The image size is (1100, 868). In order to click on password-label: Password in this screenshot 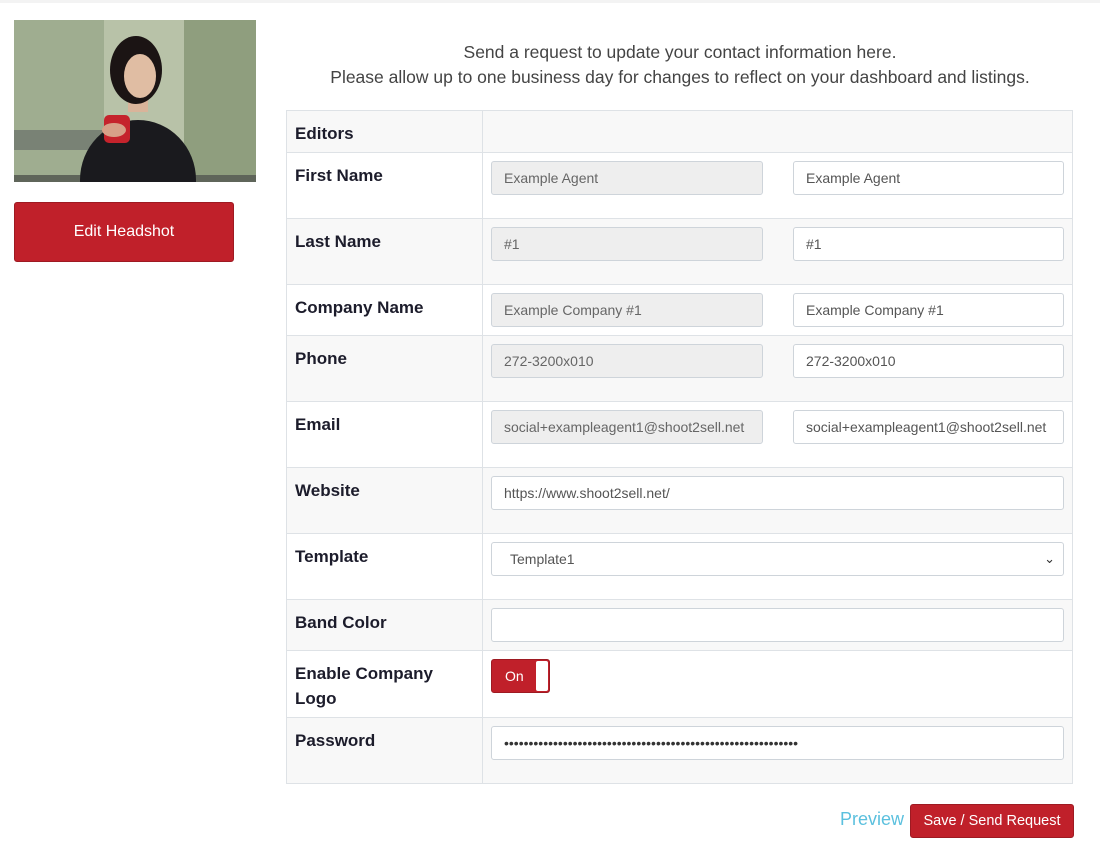, I will do `click(384, 750)`.